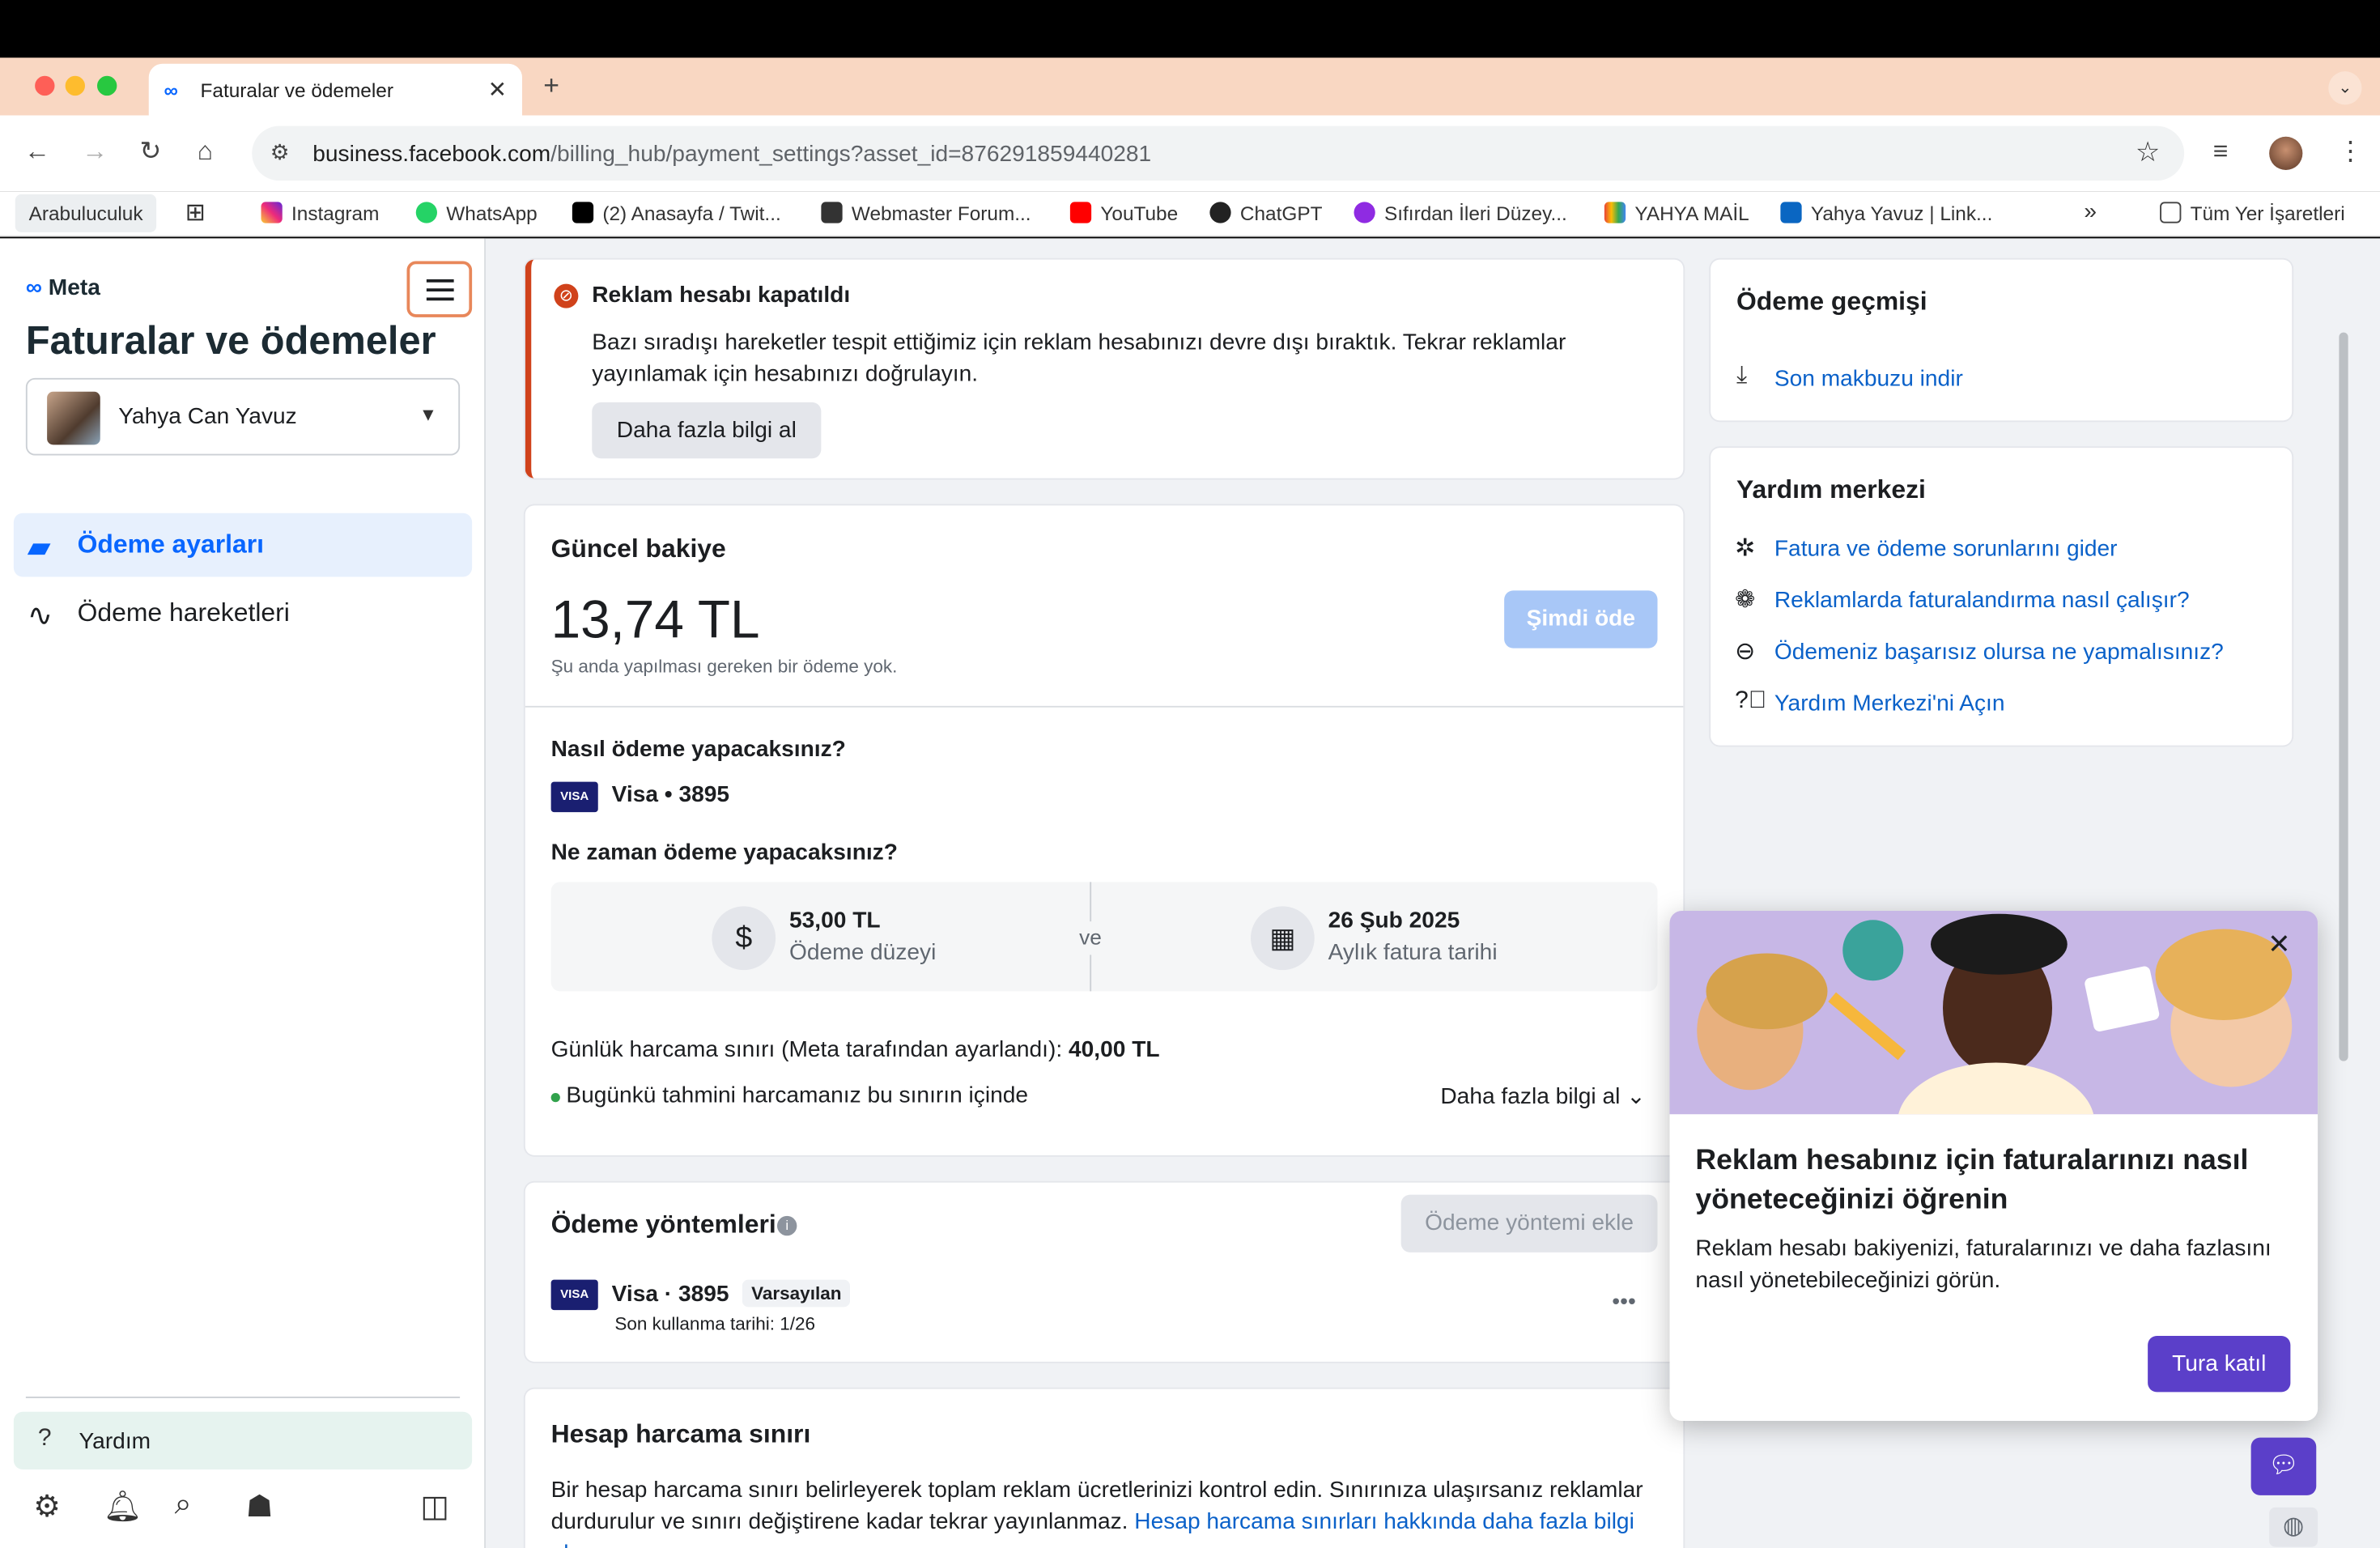  Describe the element at coordinates (73, 418) in the screenshot. I see `account-avatar` at that location.